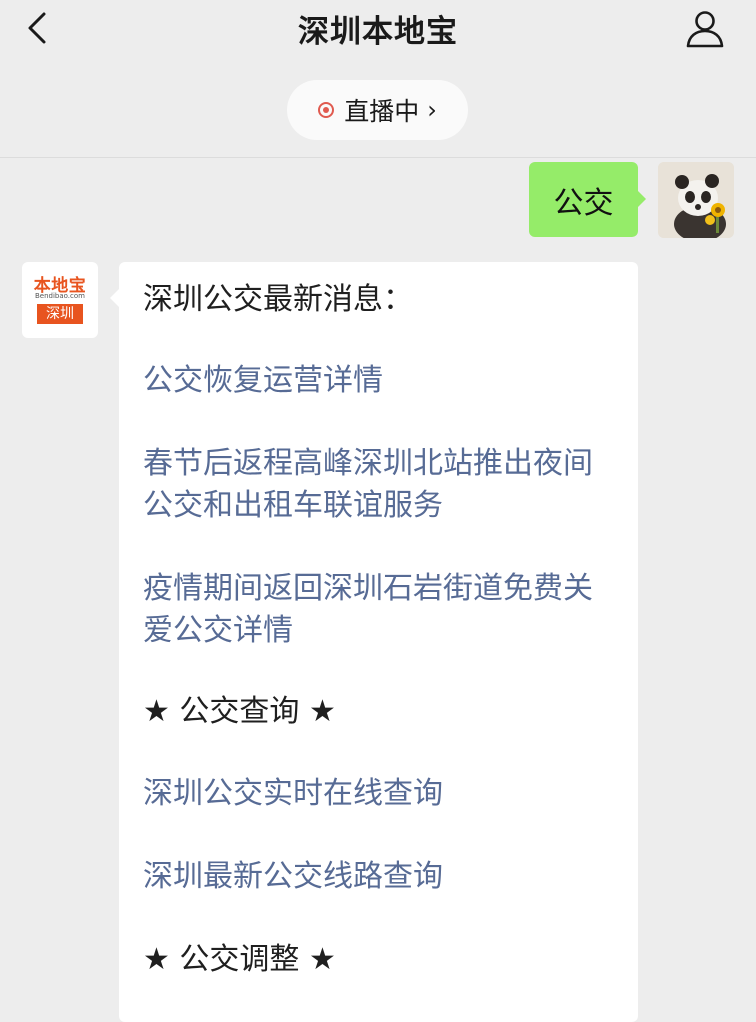 The height and width of the screenshot is (1022, 756). I want to click on live-stream-button: 直播中 ›, so click(377, 110).